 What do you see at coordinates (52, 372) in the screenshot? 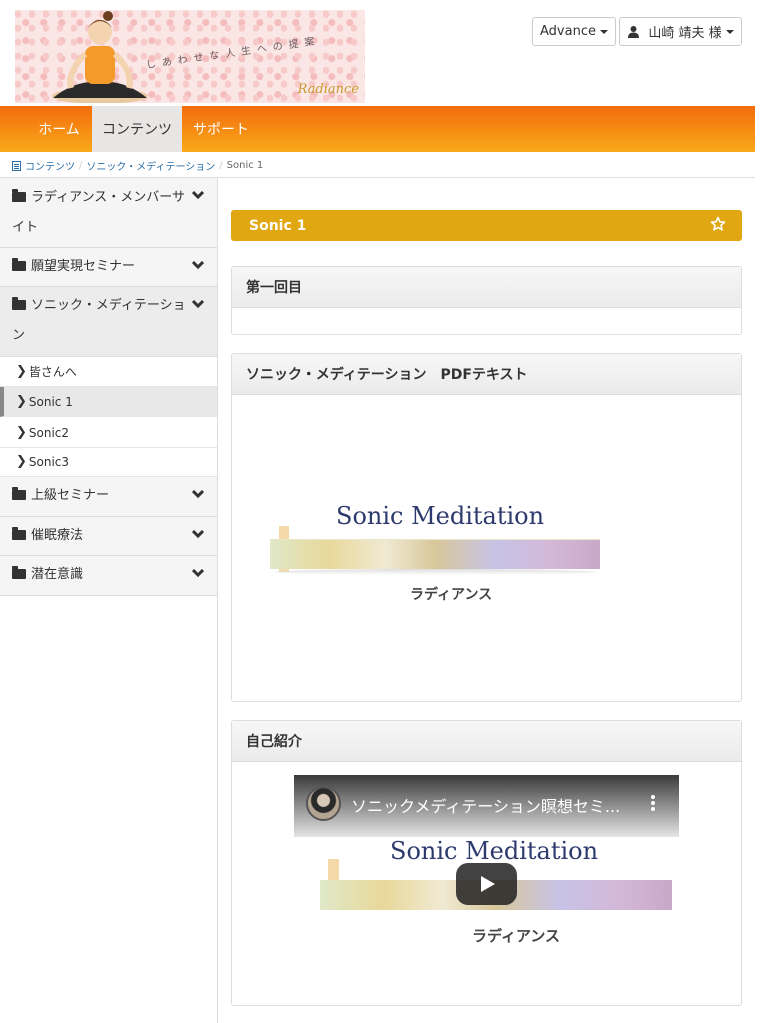
I see `sidebar-subitem-label: 皆さんへ` at bounding box center [52, 372].